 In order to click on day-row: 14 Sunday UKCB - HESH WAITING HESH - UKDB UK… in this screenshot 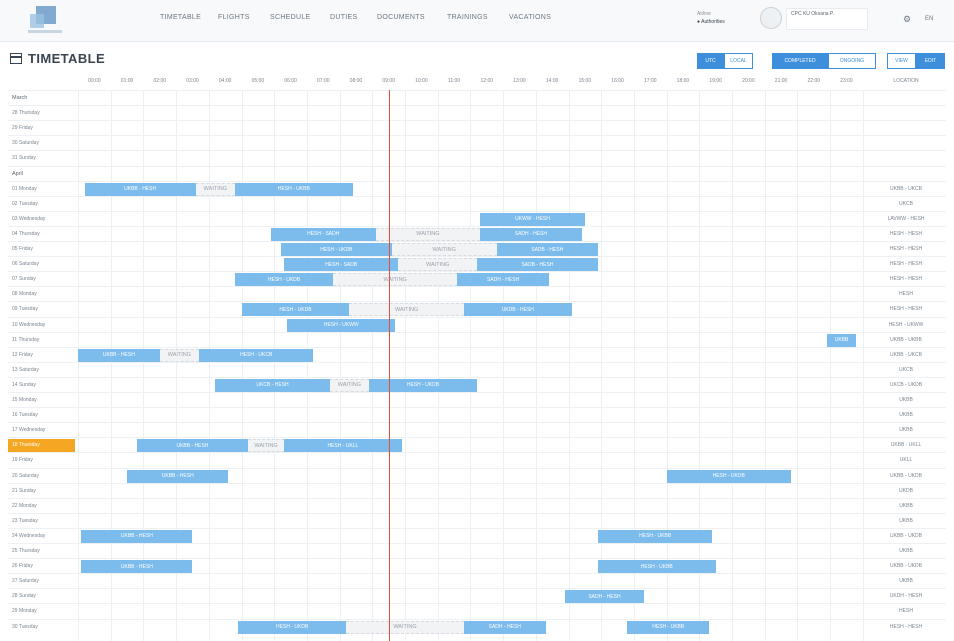, I will do `click(477, 384)`.